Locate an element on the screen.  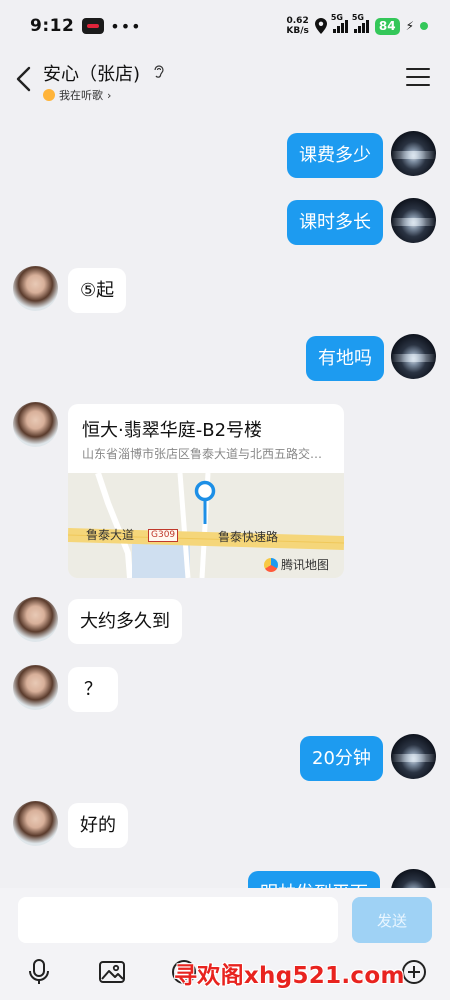
watermark: 寻欢阁xhg521.com is located at coordinates (289, 976).